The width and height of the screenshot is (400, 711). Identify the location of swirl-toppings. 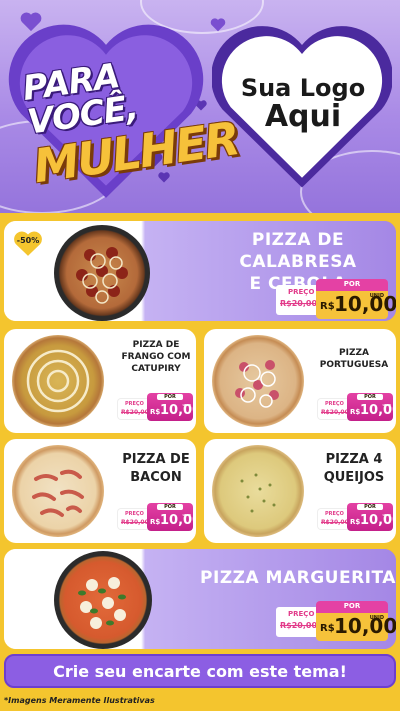
(58, 381).